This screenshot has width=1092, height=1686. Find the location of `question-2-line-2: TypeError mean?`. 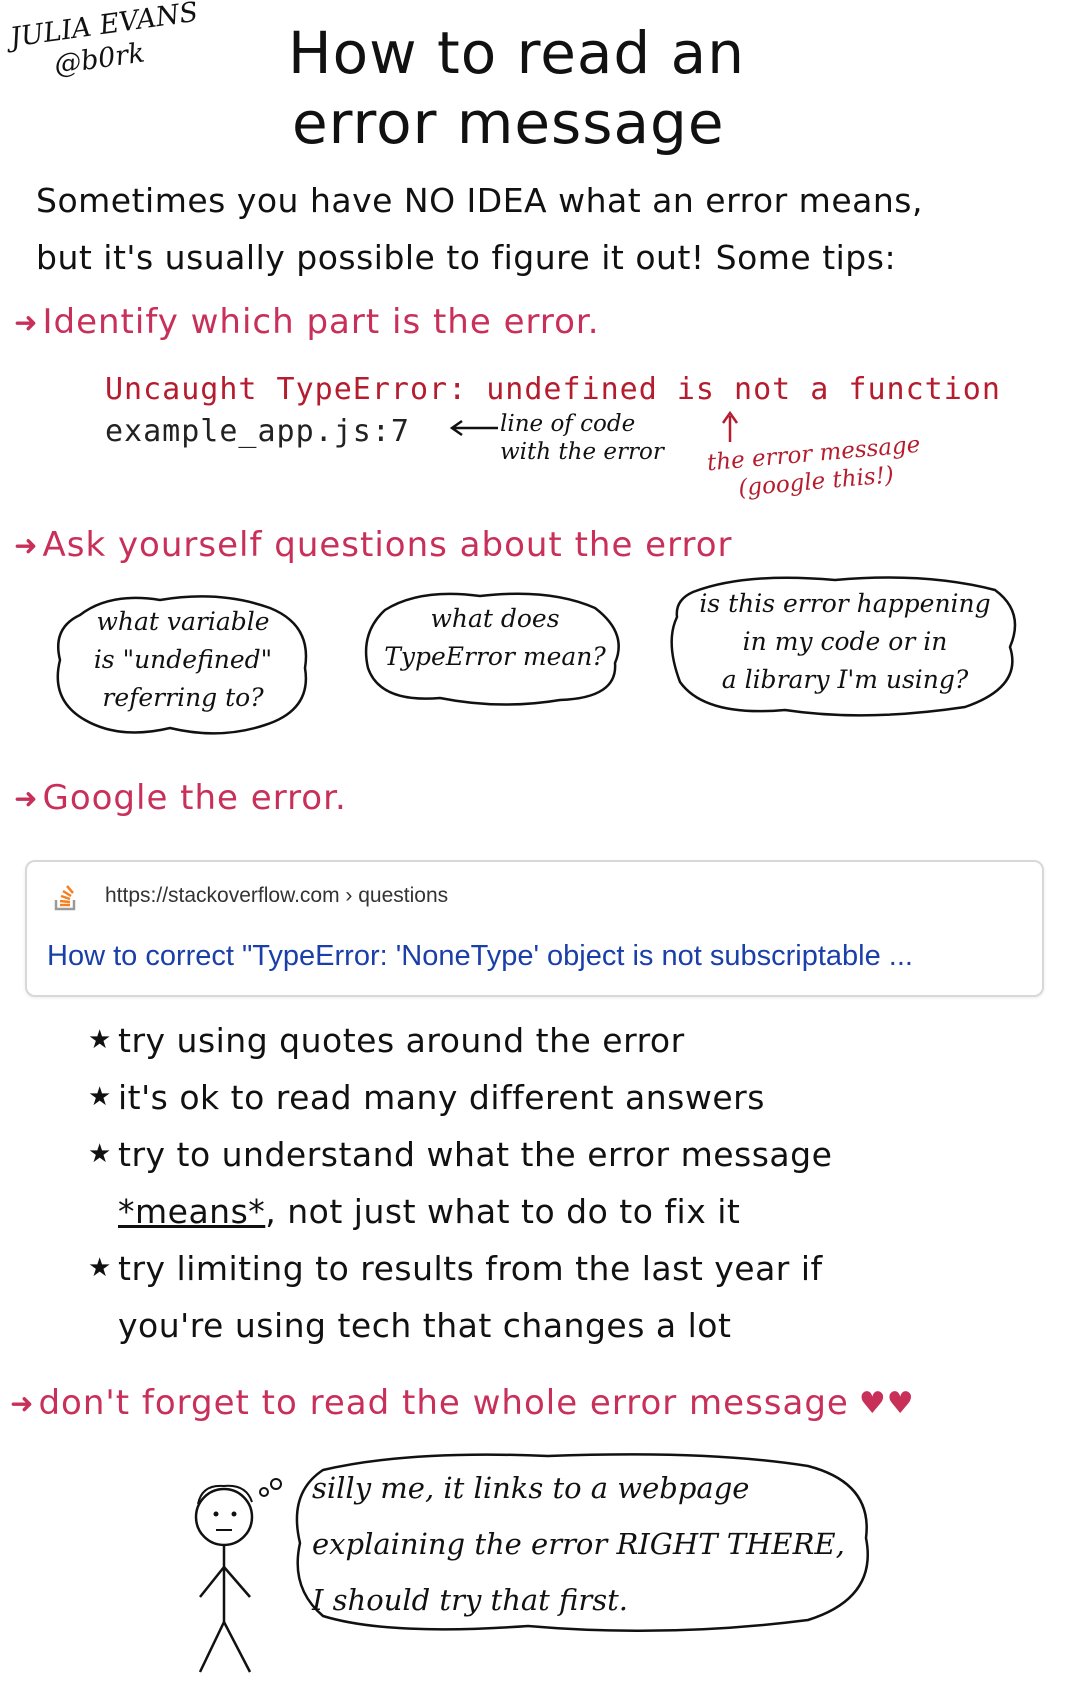

question-2-line-2: TypeError mean? is located at coordinates (495, 656).